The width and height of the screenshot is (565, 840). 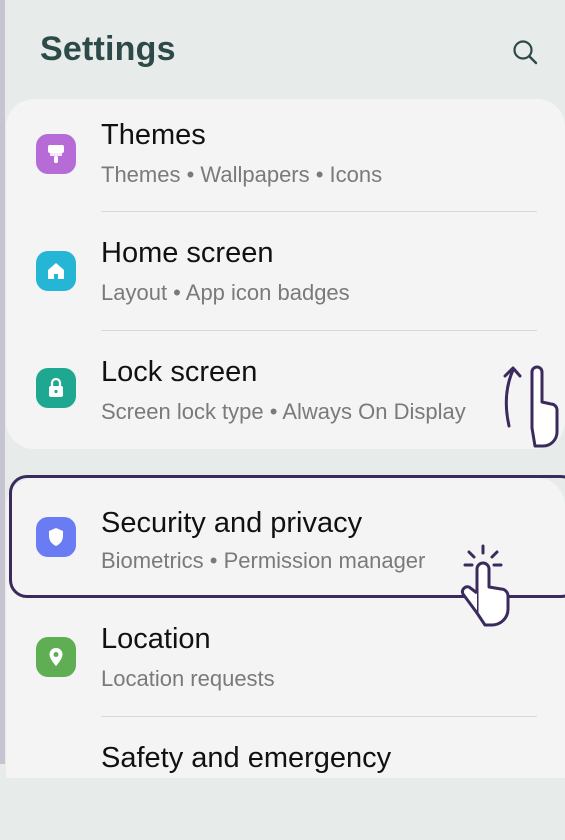 What do you see at coordinates (285, 158) in the screenshot?
I see `settings-item-themes: Themes Themes • Wallpapers • Icons` at bounding box center [285, 158].